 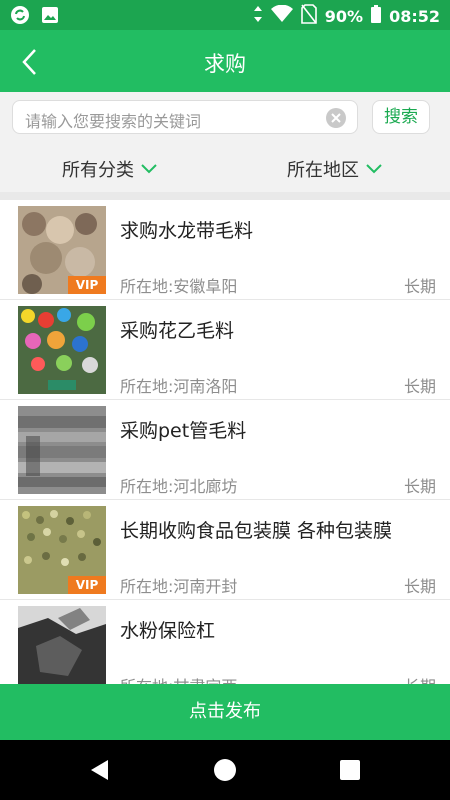 I want to click on search-button: 搜索, so click(x=401, y=117).